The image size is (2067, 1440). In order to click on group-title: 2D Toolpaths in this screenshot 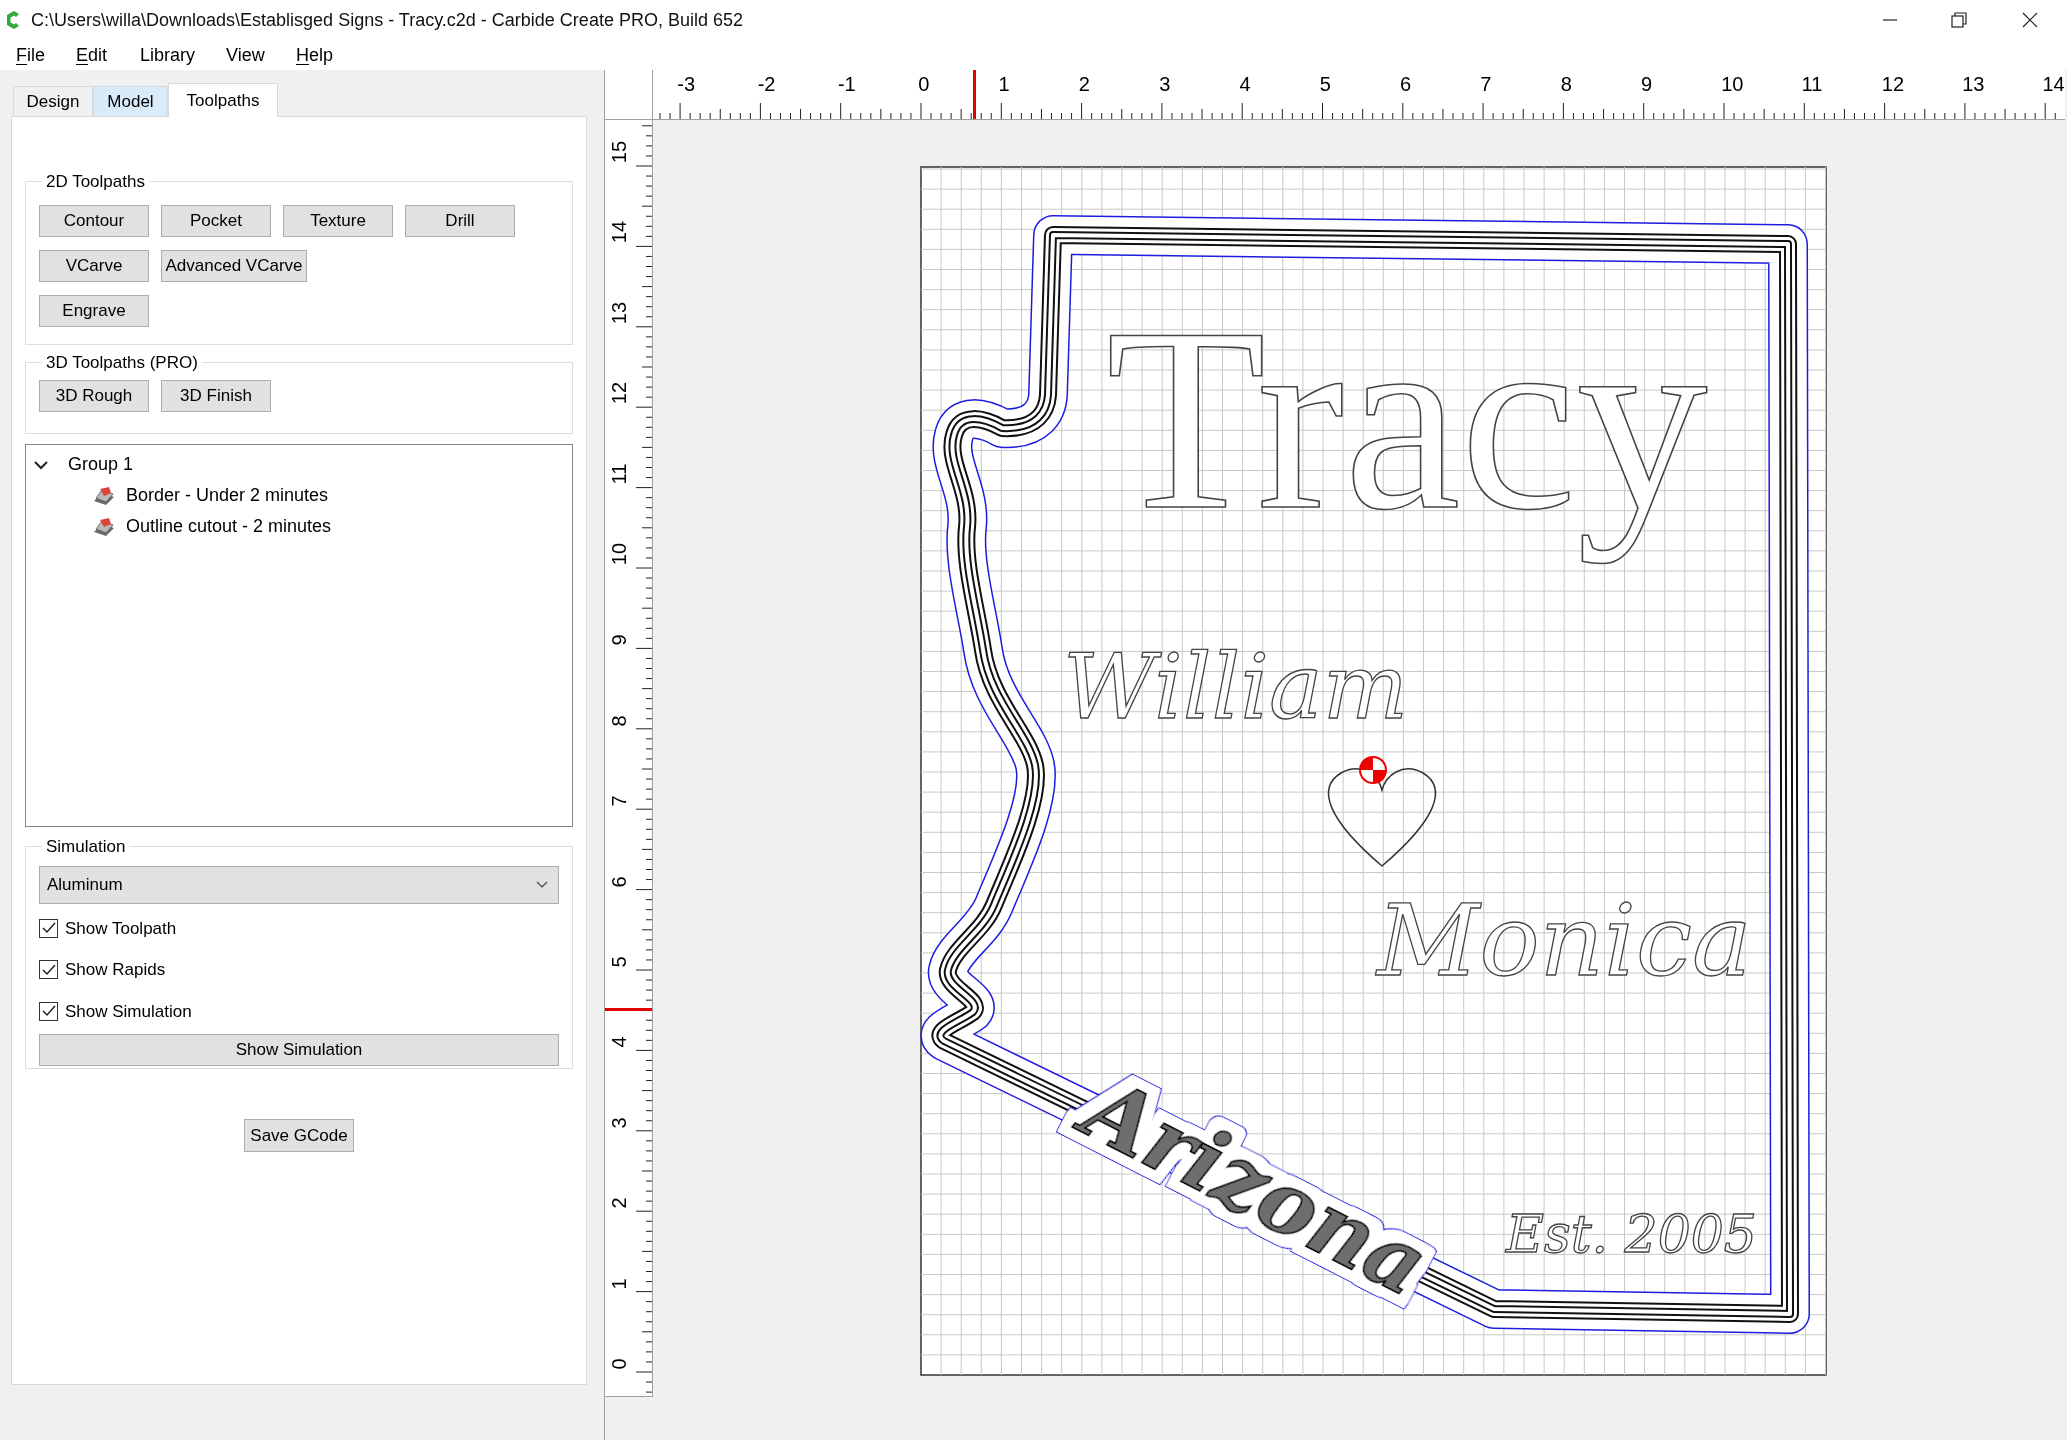, I will do `click(95, 182)`.